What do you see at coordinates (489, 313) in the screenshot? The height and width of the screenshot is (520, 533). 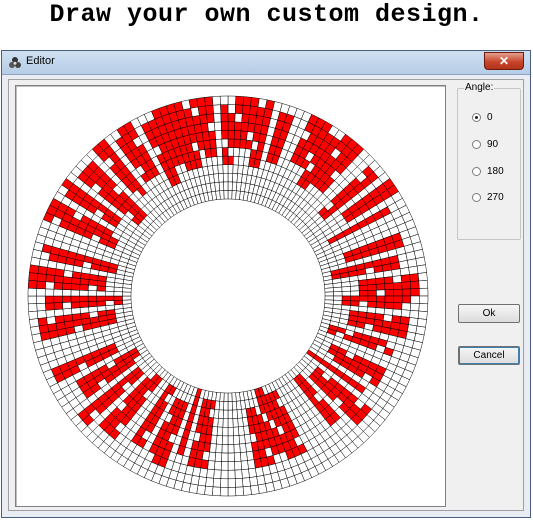 I see `ok-button: Ok` at bounding box center [489, 313].